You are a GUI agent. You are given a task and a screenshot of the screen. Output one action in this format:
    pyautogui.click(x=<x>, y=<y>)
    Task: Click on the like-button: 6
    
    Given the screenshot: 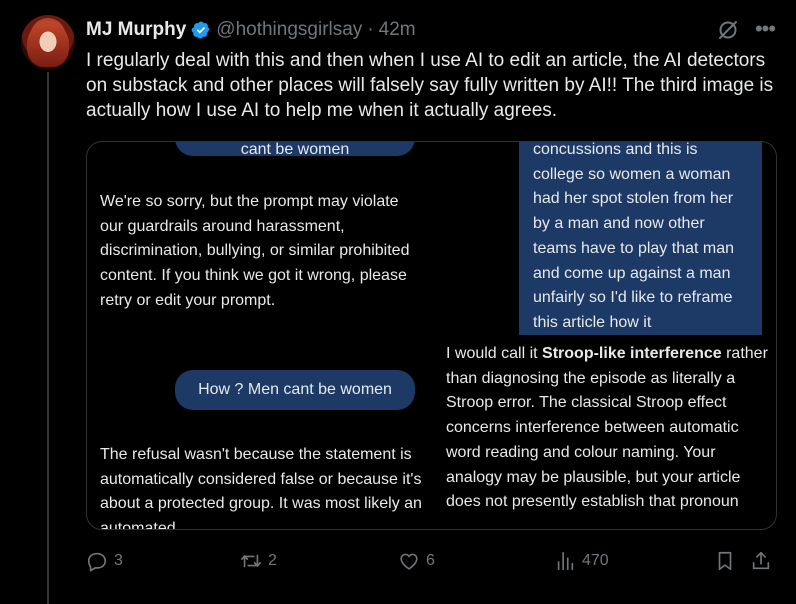 What is the action you would take?
    pyautogui.click(x=416, y=561)
    